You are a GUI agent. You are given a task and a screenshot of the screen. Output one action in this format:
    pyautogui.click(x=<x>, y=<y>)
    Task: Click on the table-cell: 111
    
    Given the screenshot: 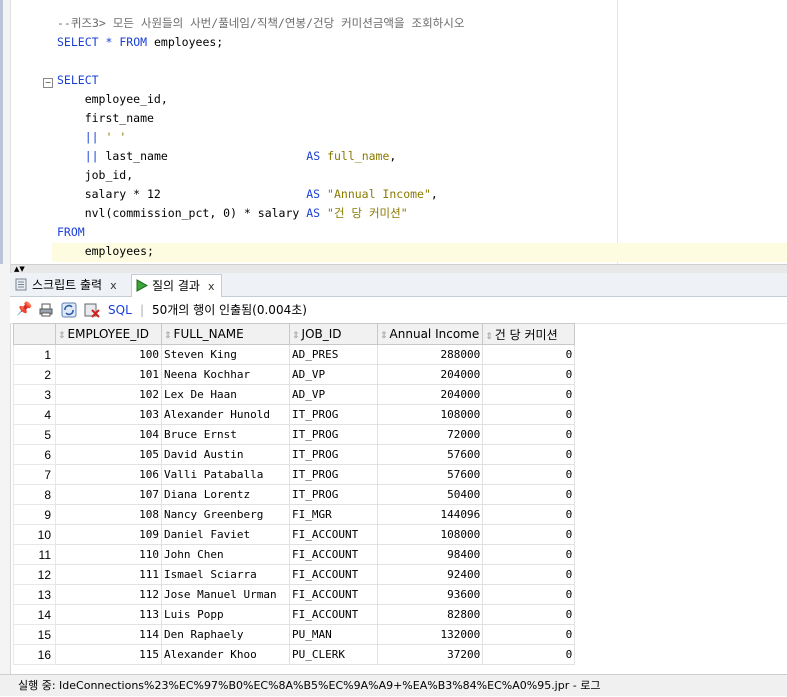 What is the action you would take?
    pyautogui.click(x=108, y=574)
    